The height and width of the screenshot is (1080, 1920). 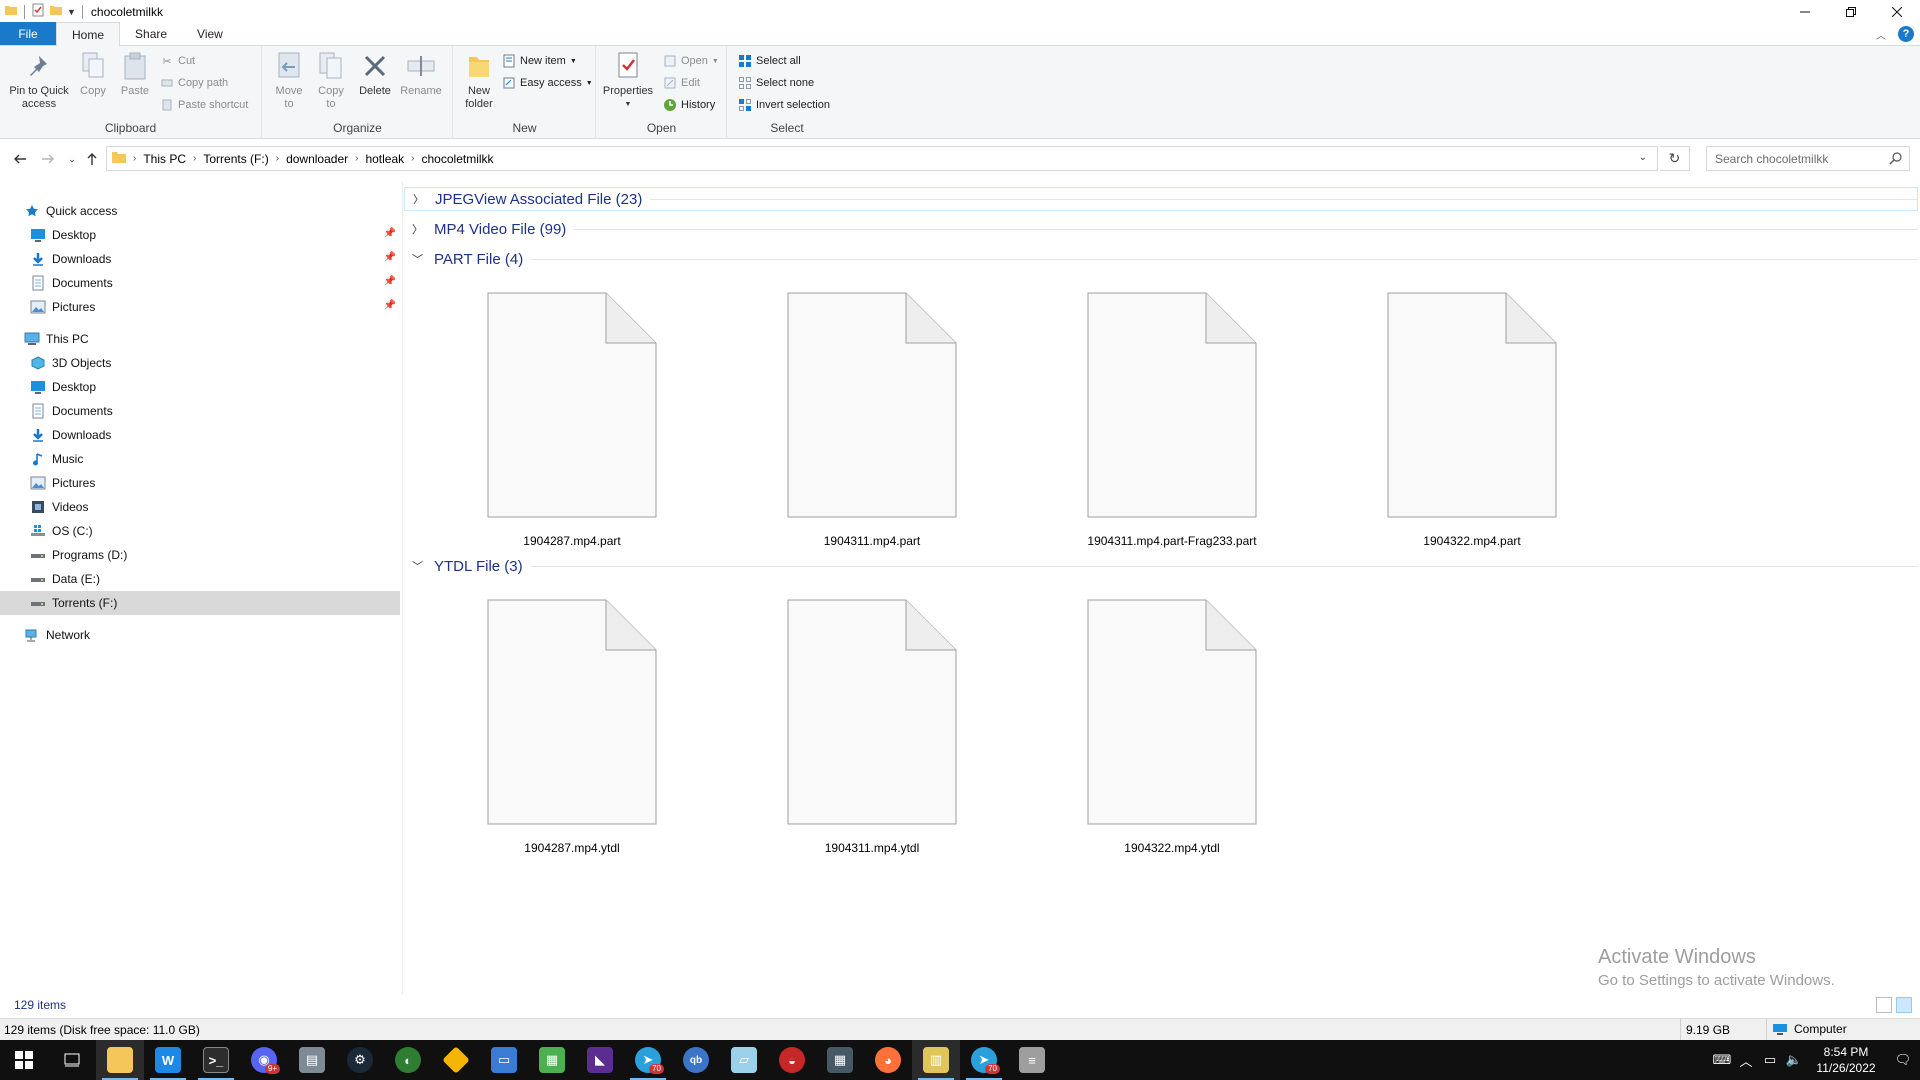 What do you see at coordinates (48, 159) in the screenshot?
I see `forward-button` at bounding box center [48, 159].